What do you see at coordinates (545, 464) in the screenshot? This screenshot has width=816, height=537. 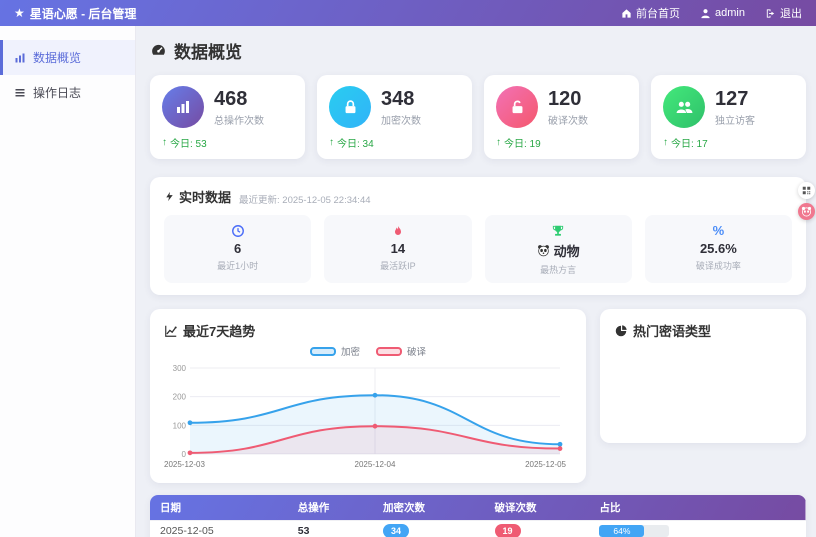 I see `svg-text: 2025-12-05` at bounding box center [545, 464].